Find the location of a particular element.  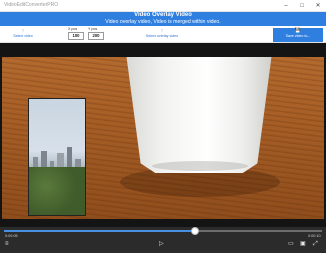

play-icon: ▷ is located at coordinates (161, 244).